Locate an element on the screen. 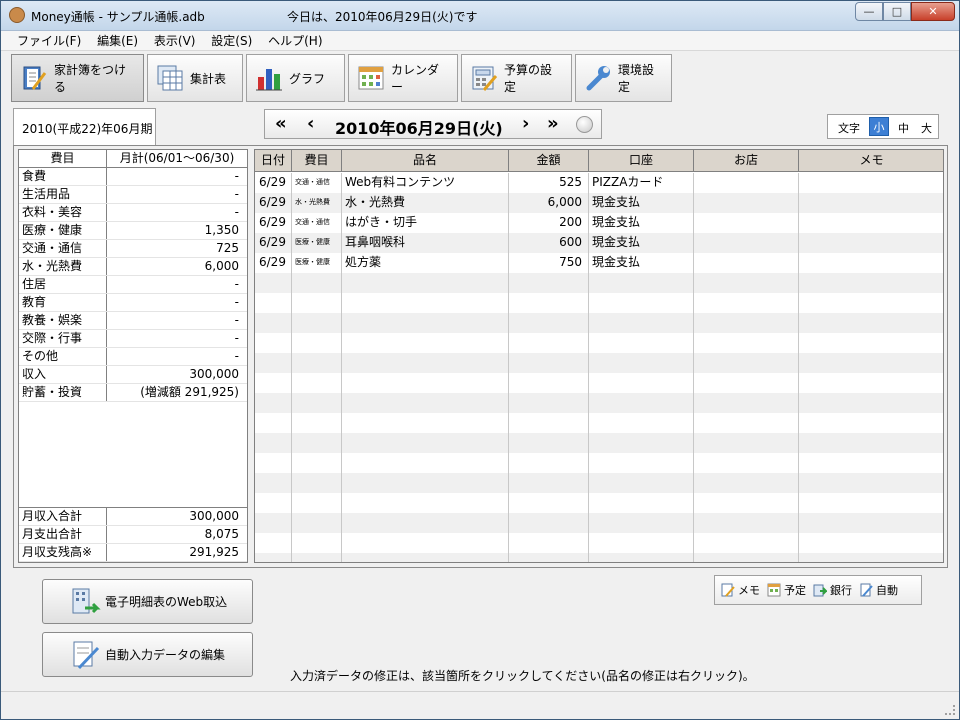  account-cell: PIZZAカード is located at coordinates (641, 183).